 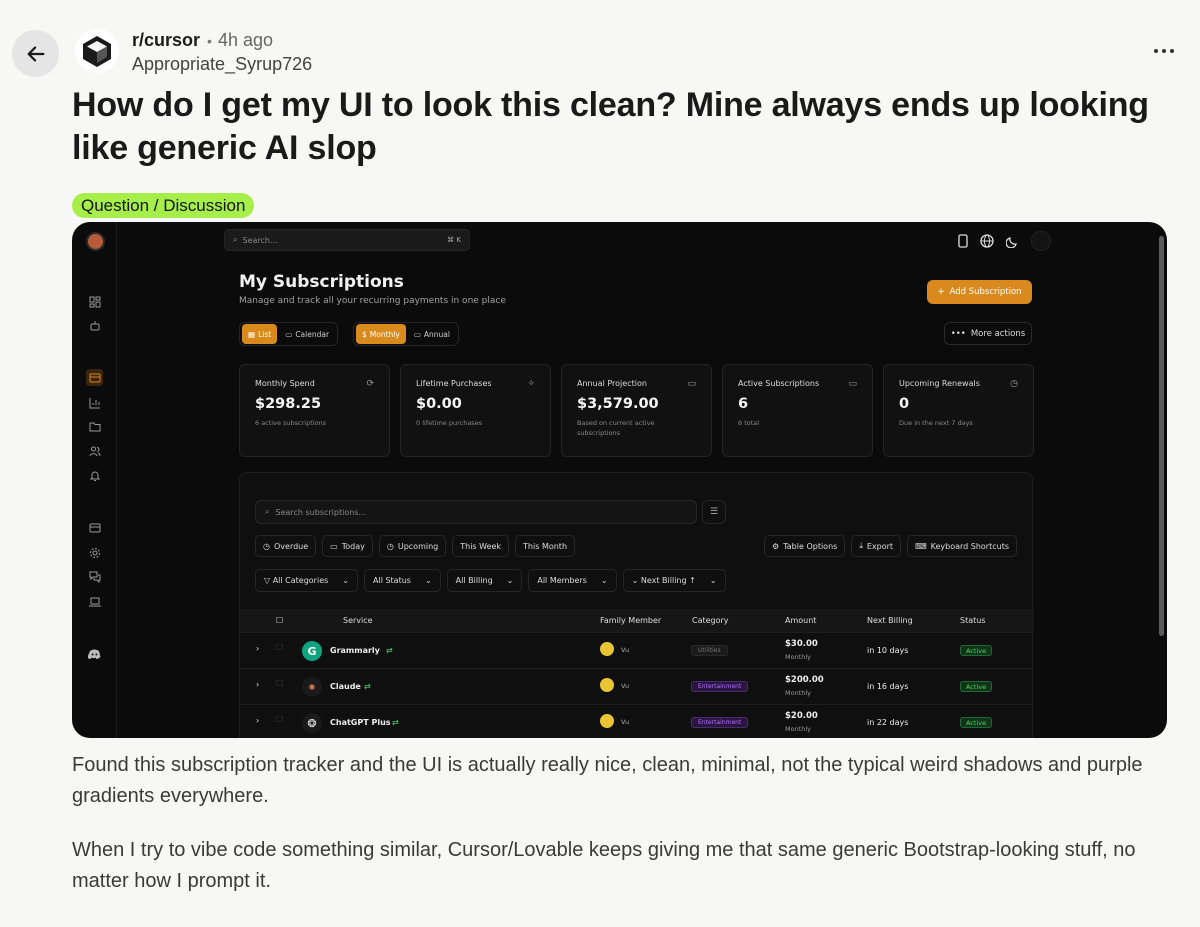 What do you see at coordinates (97, 51) in the screenshot?
I see `subreddit-avatar` at bounding box center [97, 51].